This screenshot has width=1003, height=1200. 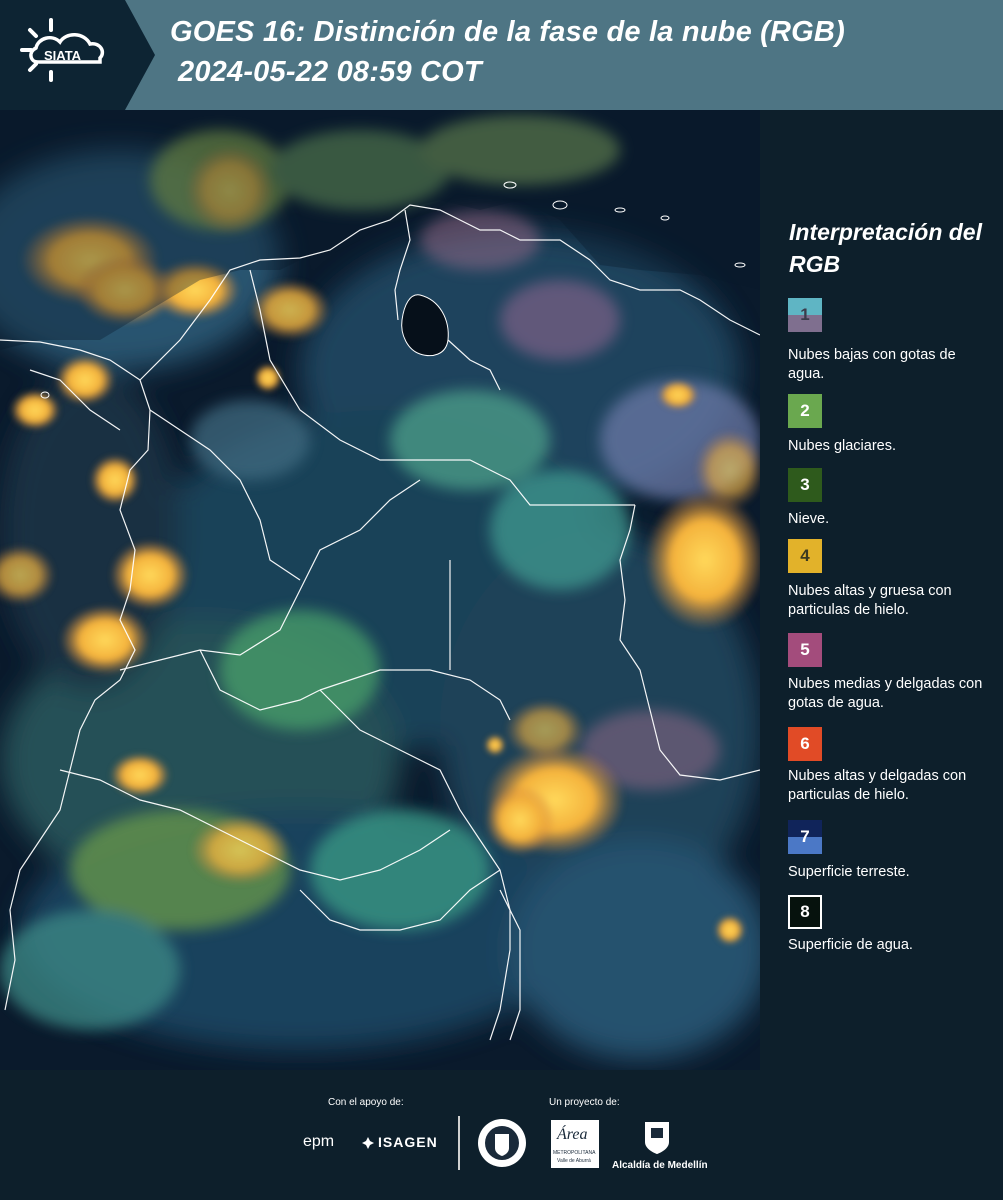 I want to click on isagen-icon, so click(x=368, y=1142).